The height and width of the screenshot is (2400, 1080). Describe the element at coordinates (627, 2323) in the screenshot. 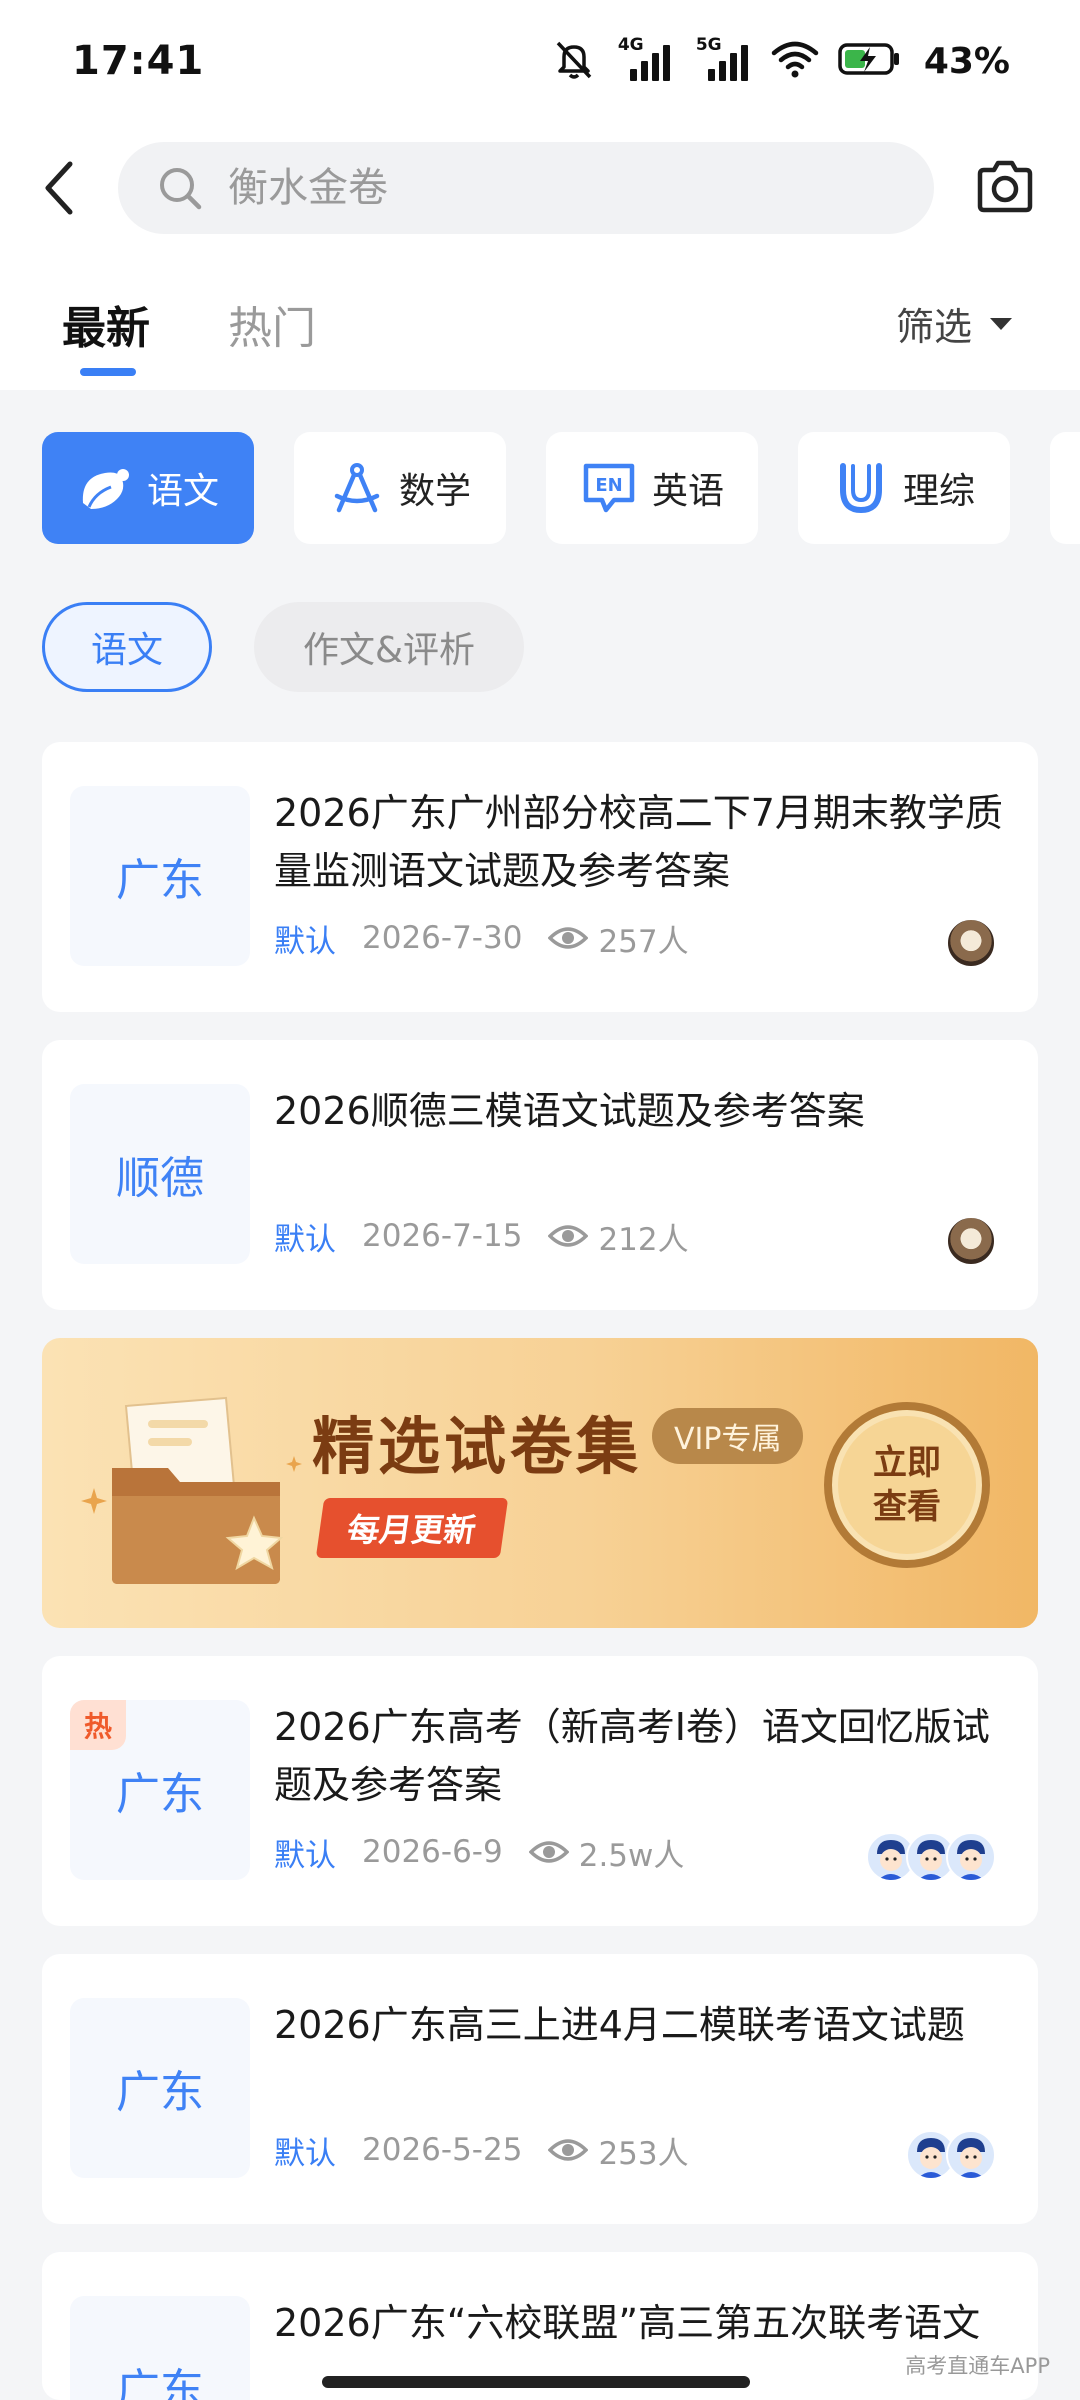

I see `paper-title: 2026广东“六校联盟”高三第五次联考语文` at that location.